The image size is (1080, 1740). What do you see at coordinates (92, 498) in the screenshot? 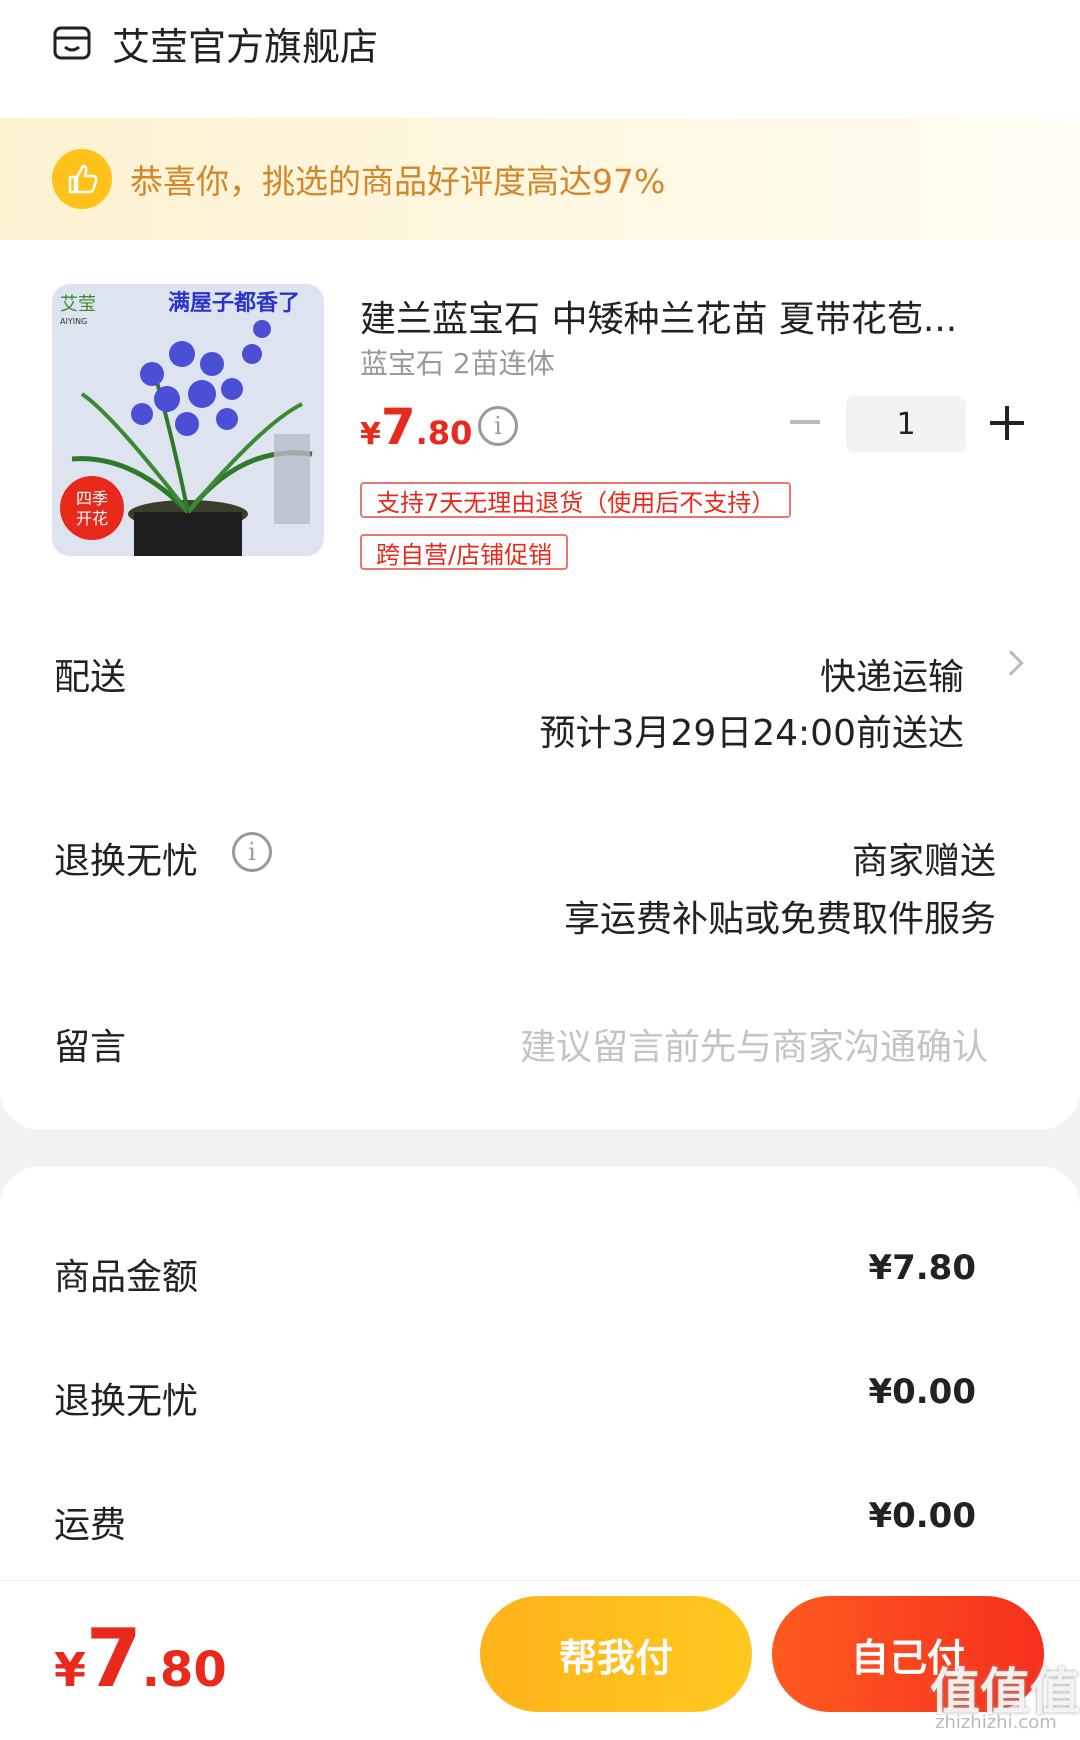
I see `image-badge-line1: 四季` at bounding box center [92, 498].